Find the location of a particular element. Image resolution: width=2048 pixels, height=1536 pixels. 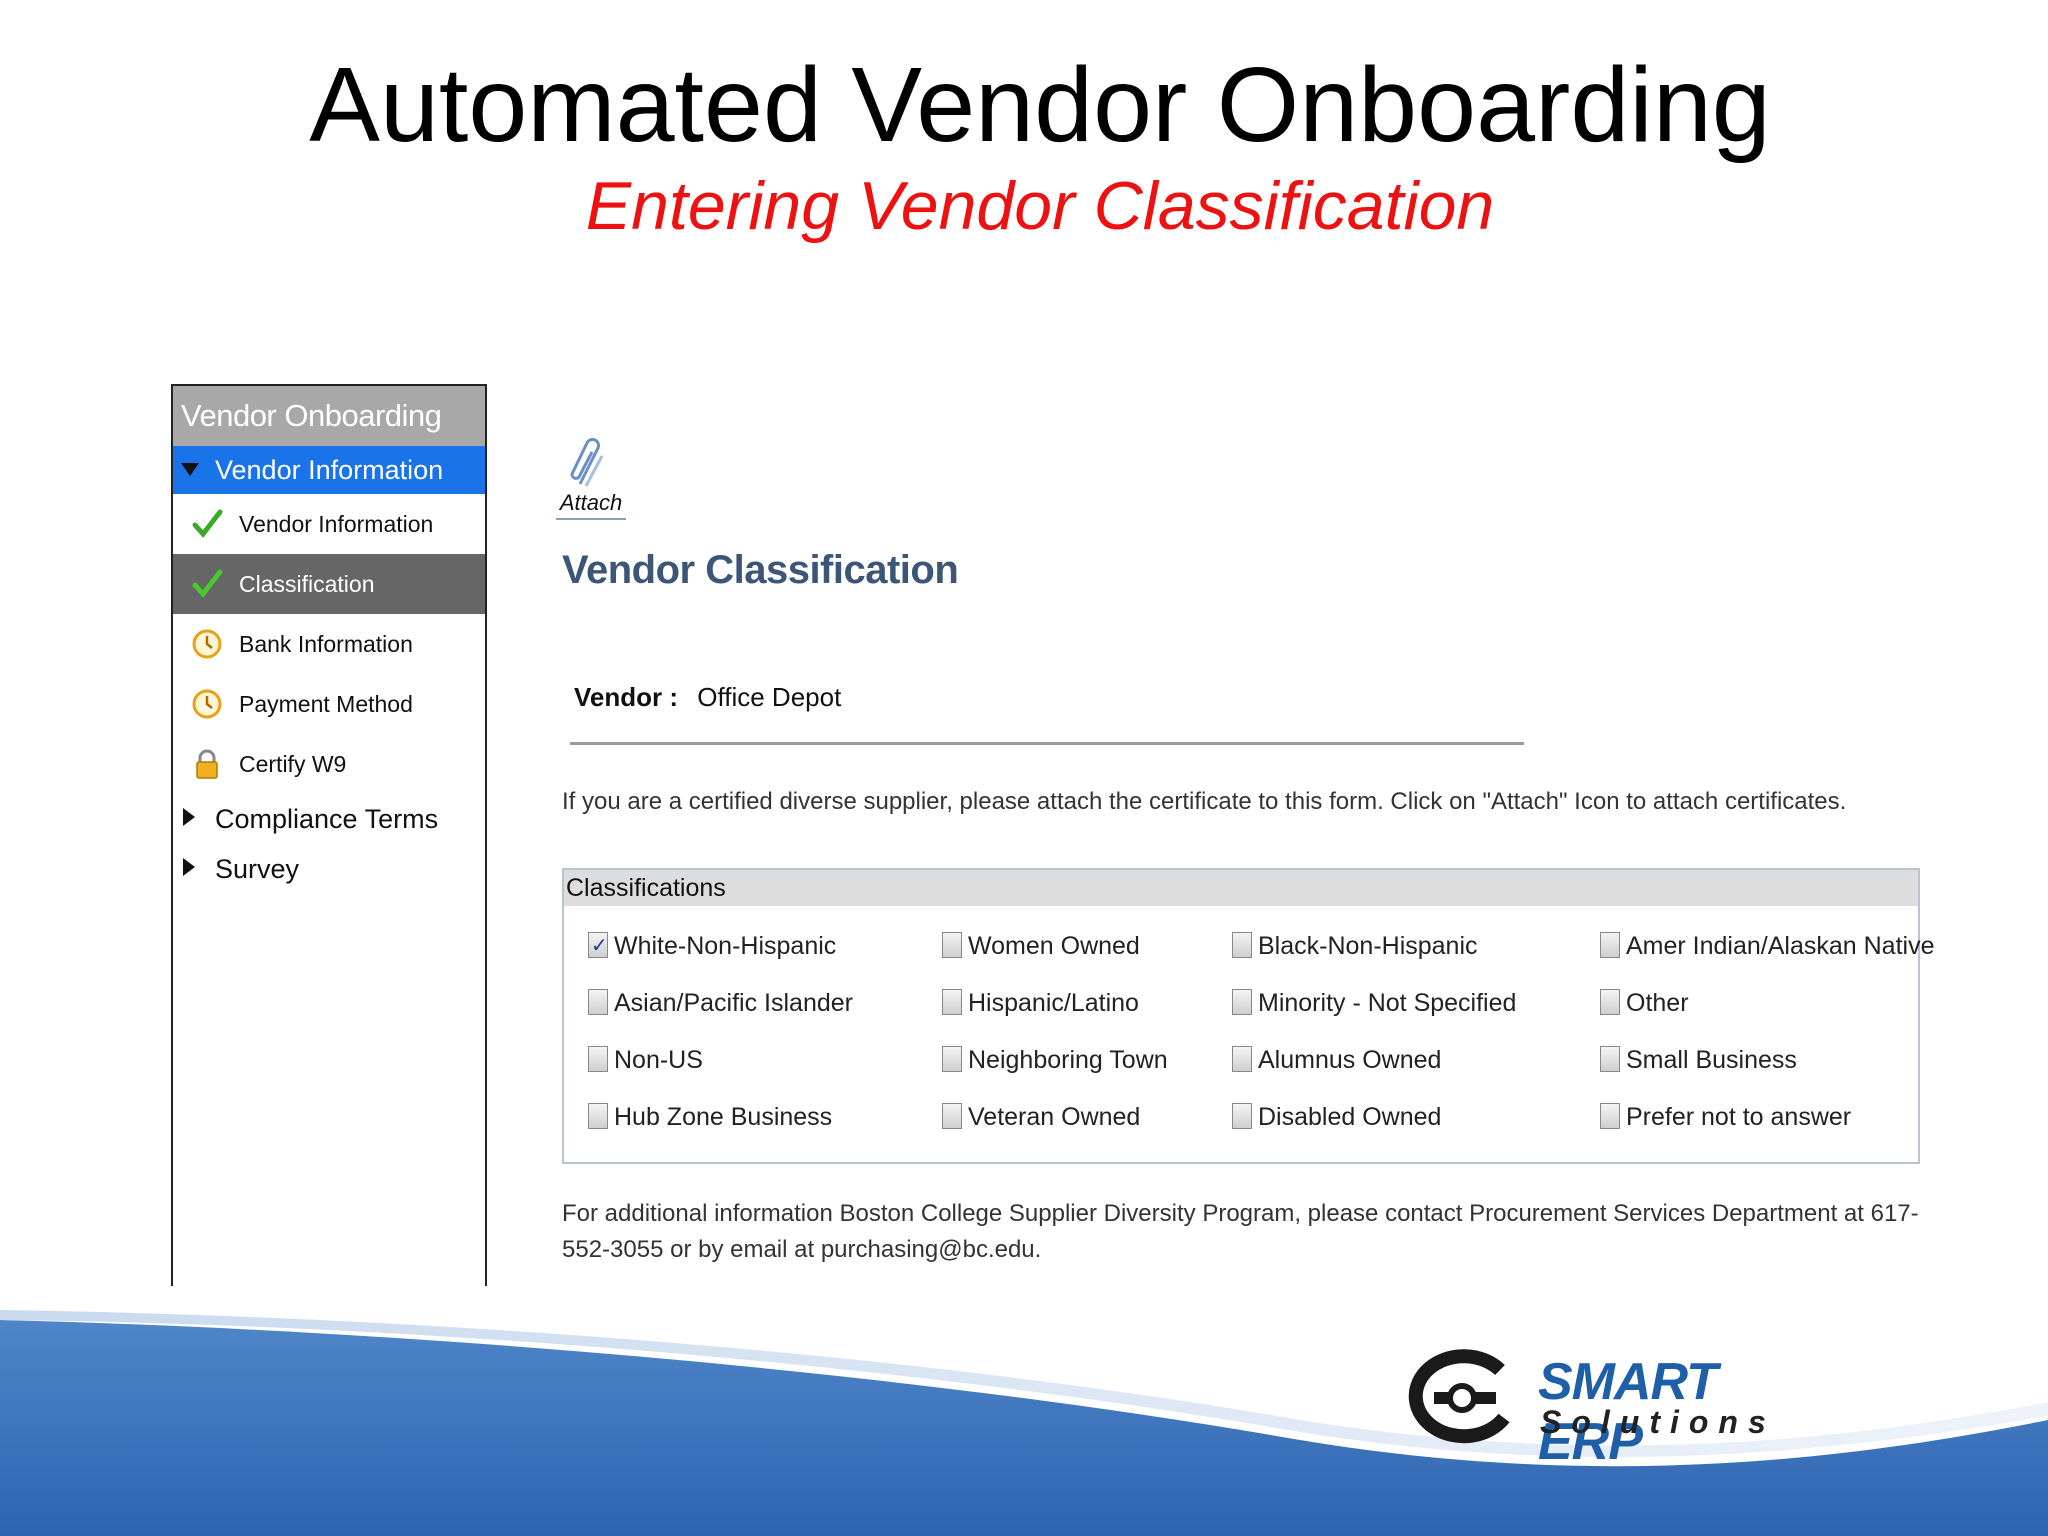

nav-item-classification: Classification is located at coordinates (329, 584).